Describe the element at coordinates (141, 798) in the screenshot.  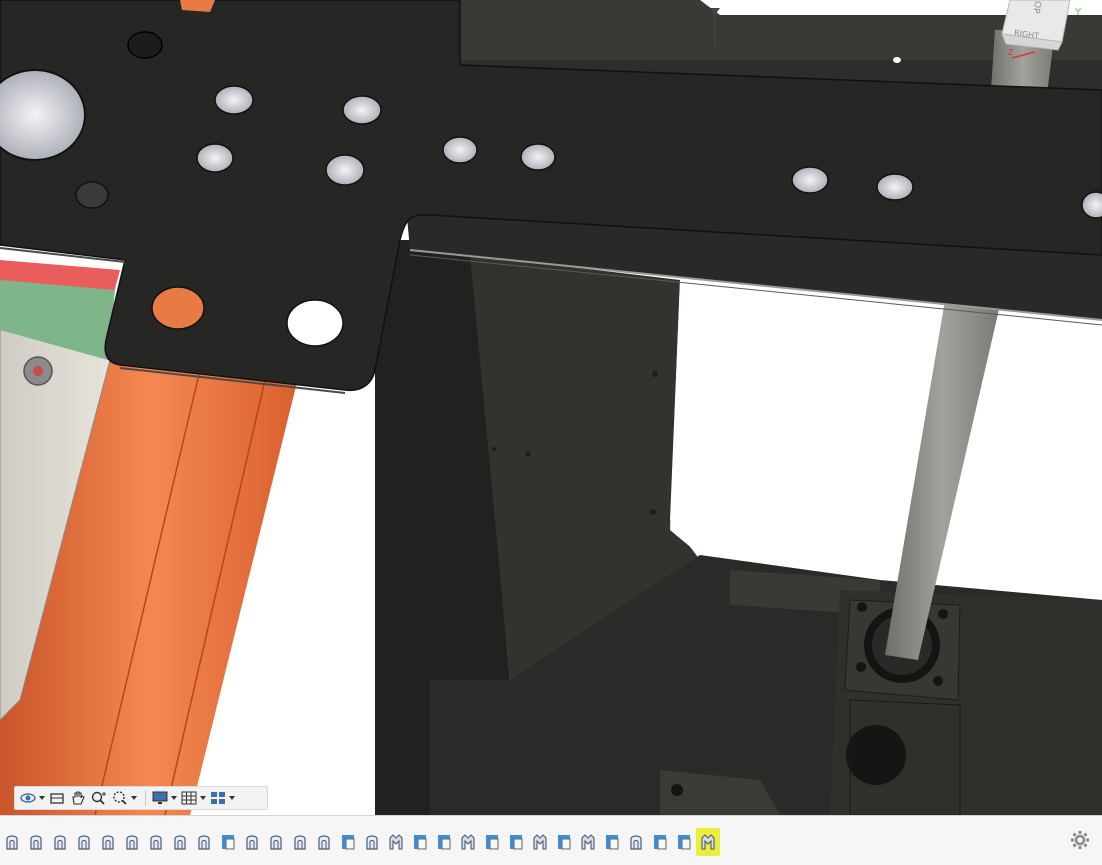
I see `navigation-toolbar` at that location.